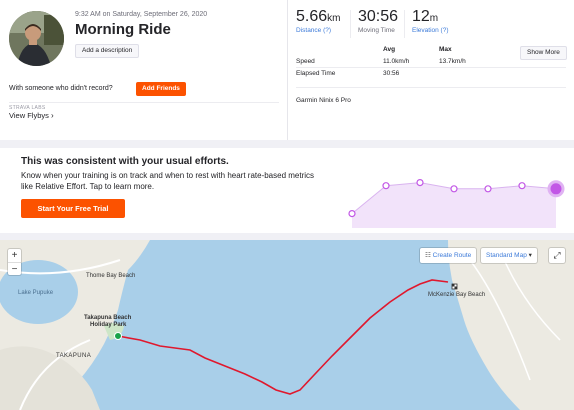 Image resolution: width=574 pixels, height=410 pixels. Describe the element at coordinates (305, 61) in the screenshot. I see `speed-label: Speed` at that location.